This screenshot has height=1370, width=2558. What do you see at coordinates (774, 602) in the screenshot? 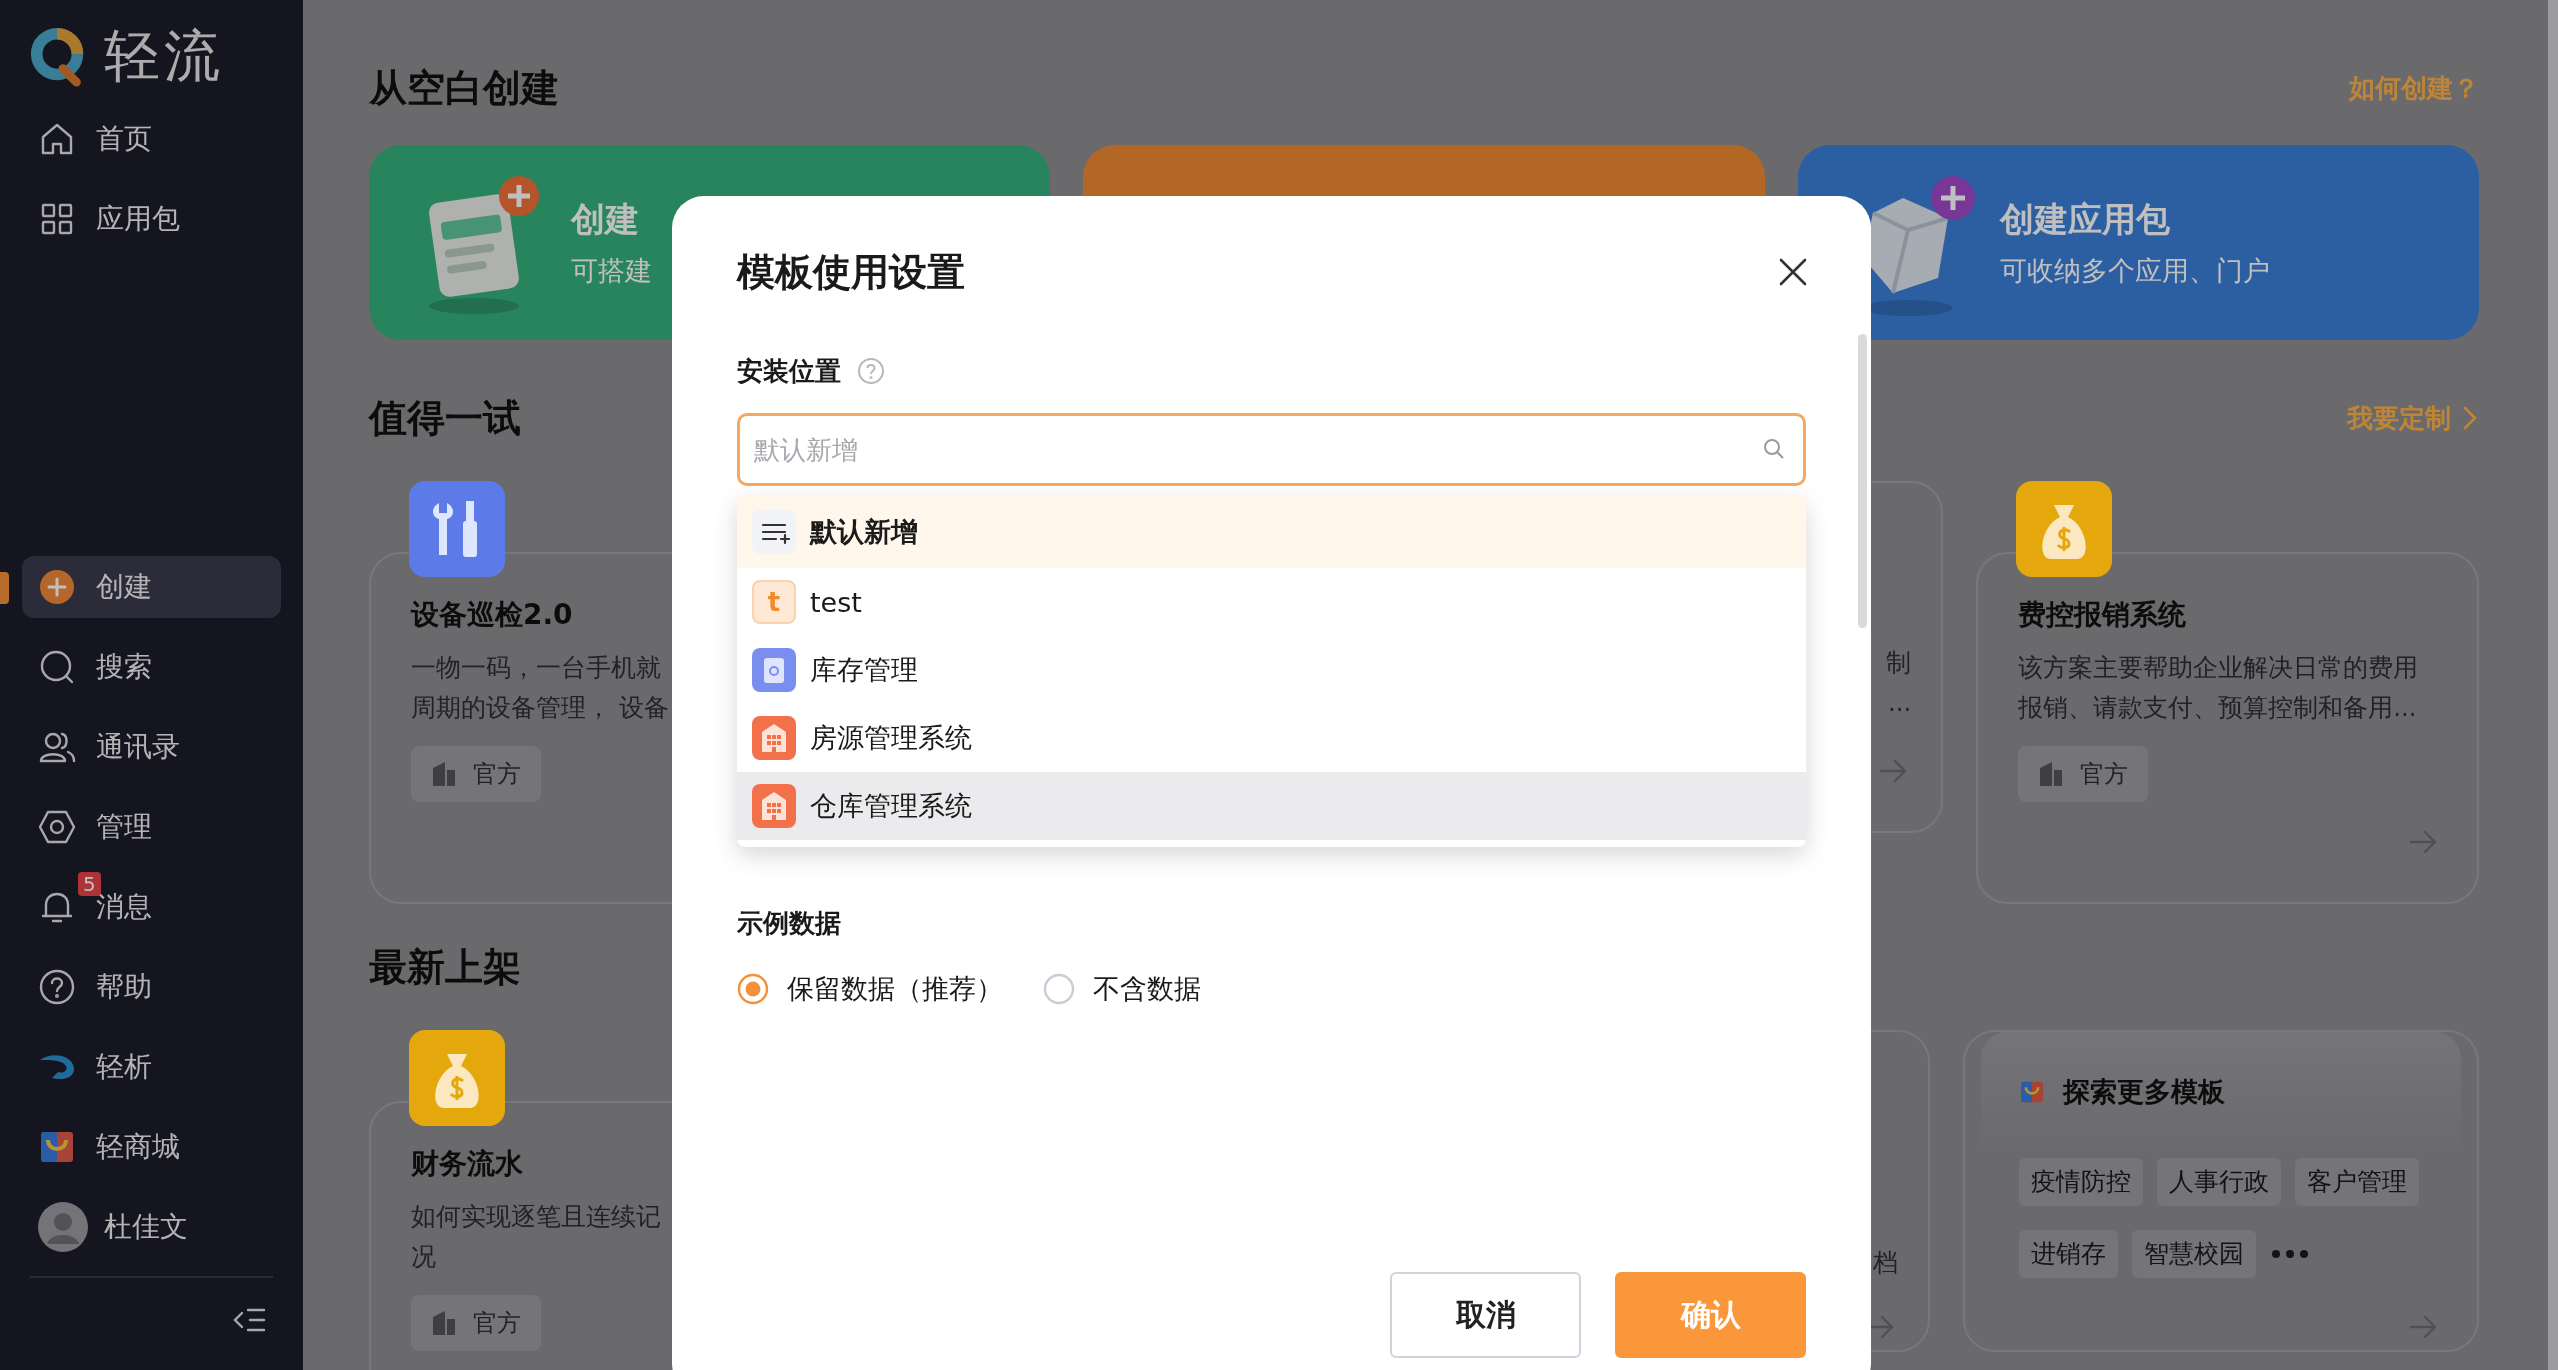
I see `letter-avatar: t` at bounding box center [774, 602].